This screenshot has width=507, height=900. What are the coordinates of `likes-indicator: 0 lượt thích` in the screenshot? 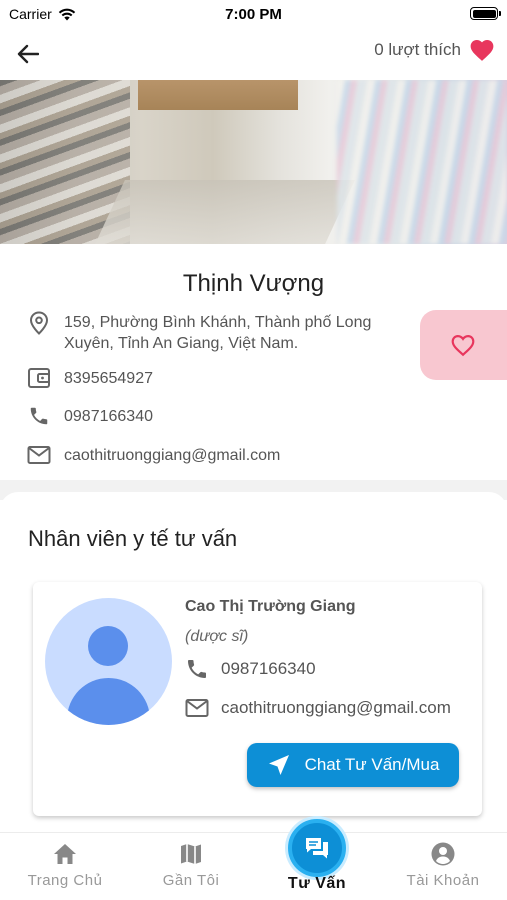 It's located at (434, 50).